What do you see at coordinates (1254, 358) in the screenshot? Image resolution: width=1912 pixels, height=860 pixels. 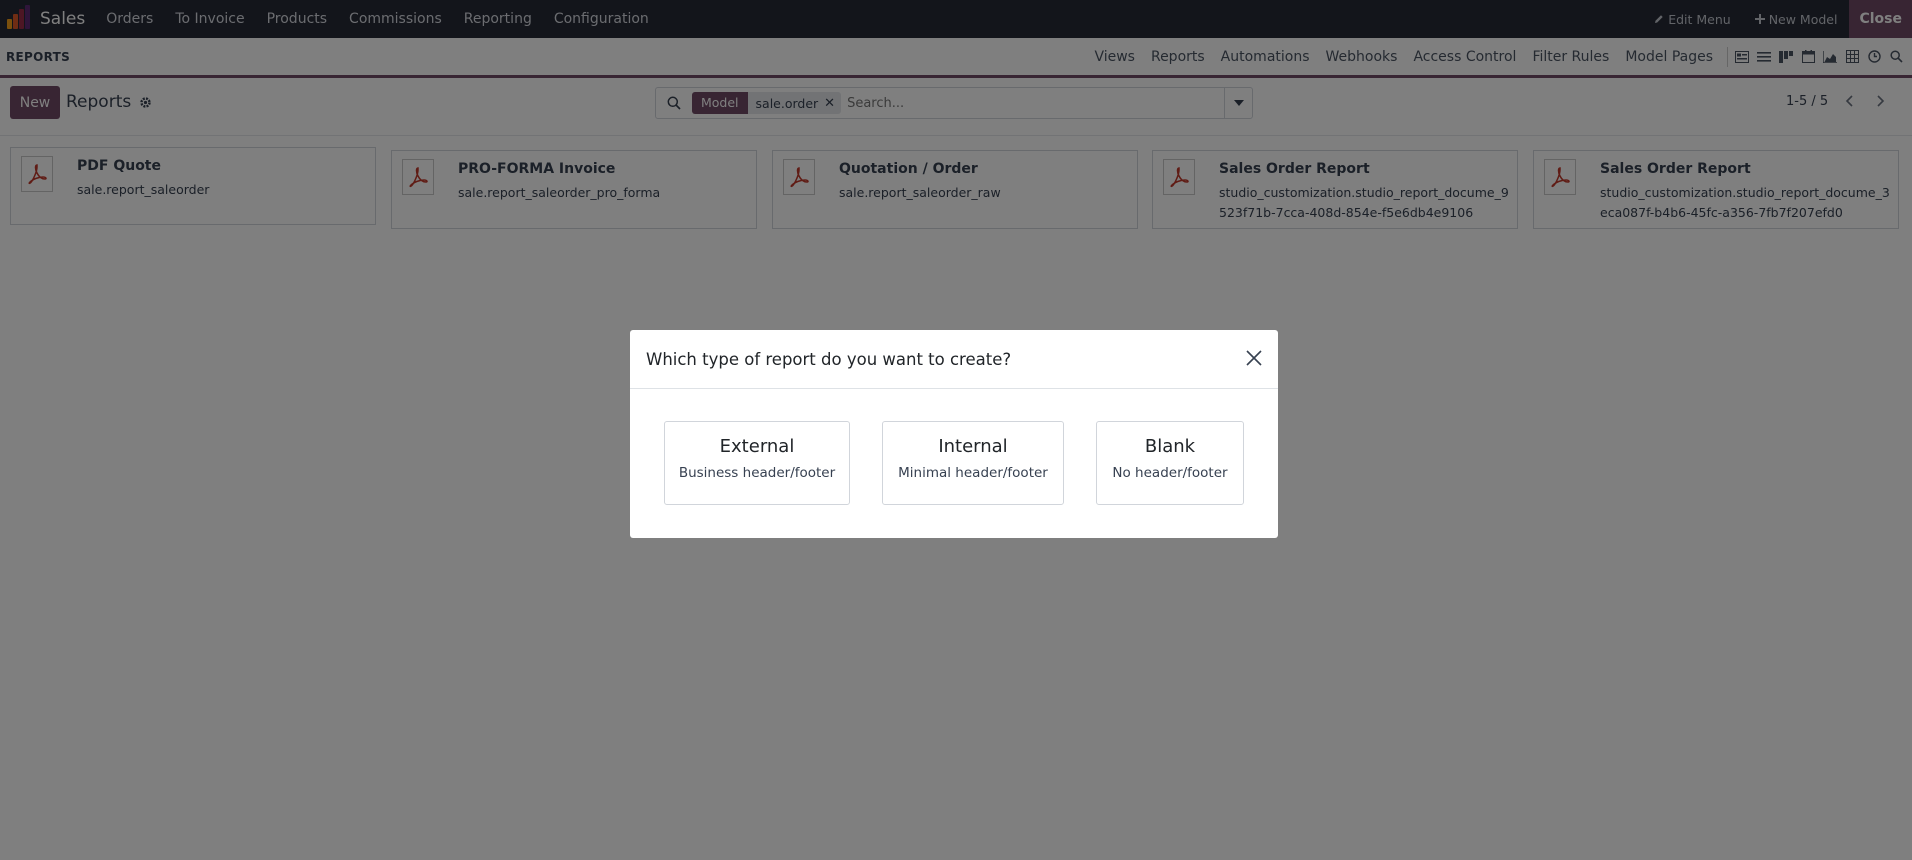 I see `close-icon` at bounding box center [1254, 358].